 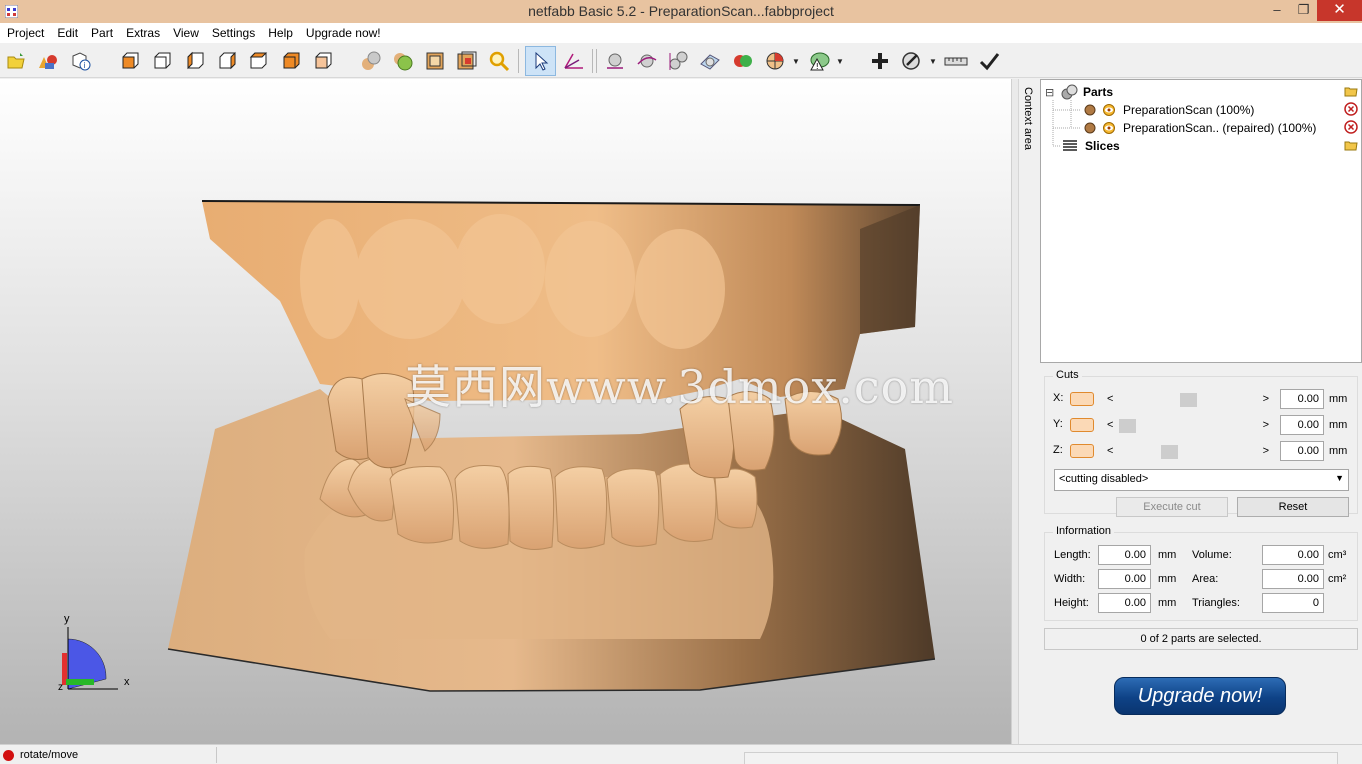 What do you see at coordinates (403, 61) in the screenshot?
I see `wireframe-icon` at bounding box center [403, 61].